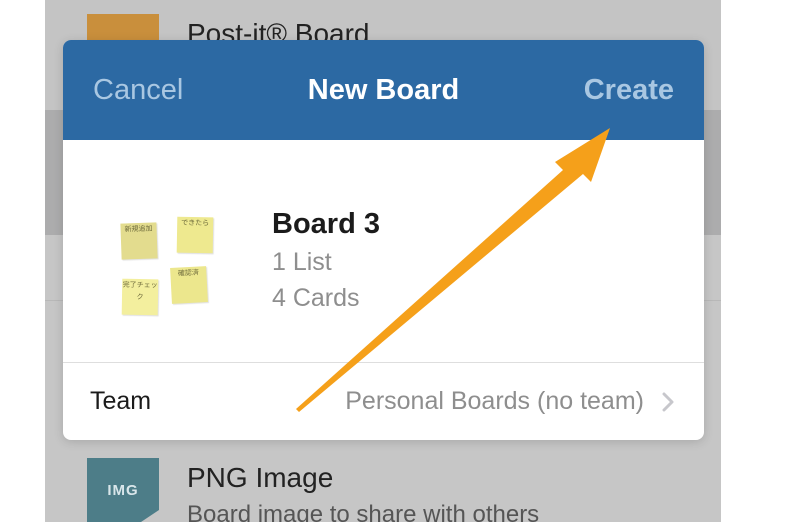 This screenshot has width=804, height=522. Describe the element at coordinates (316, 298) in the screenshot. I see `board-card-count: 4 Cards` at that location.